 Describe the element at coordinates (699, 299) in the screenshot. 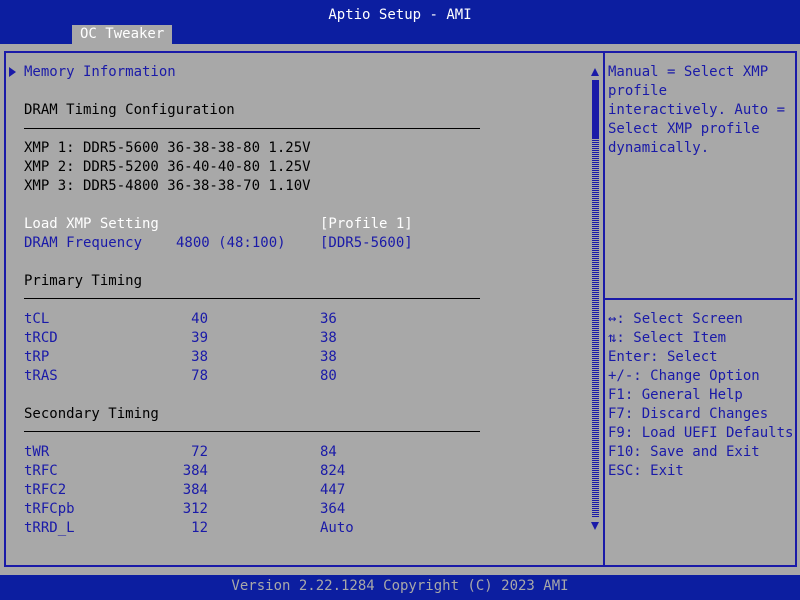

I see `help-divider` at that location.